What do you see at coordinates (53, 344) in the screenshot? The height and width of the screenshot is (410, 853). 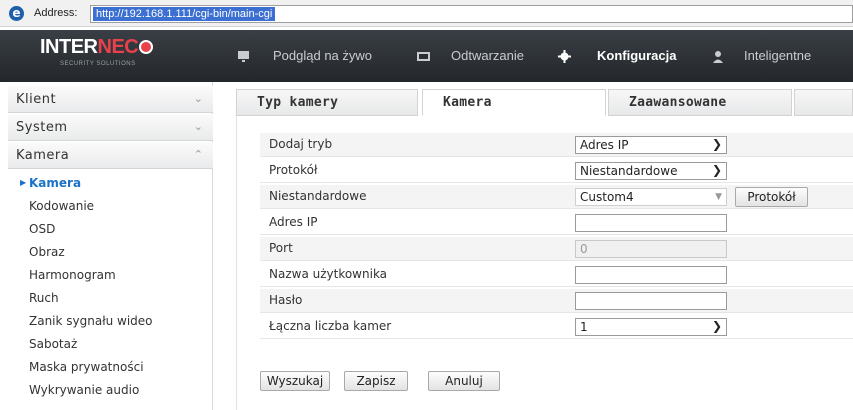 I see `sidebar-item-sabotaz: Sabotaż` at bounding box center [53, 344].